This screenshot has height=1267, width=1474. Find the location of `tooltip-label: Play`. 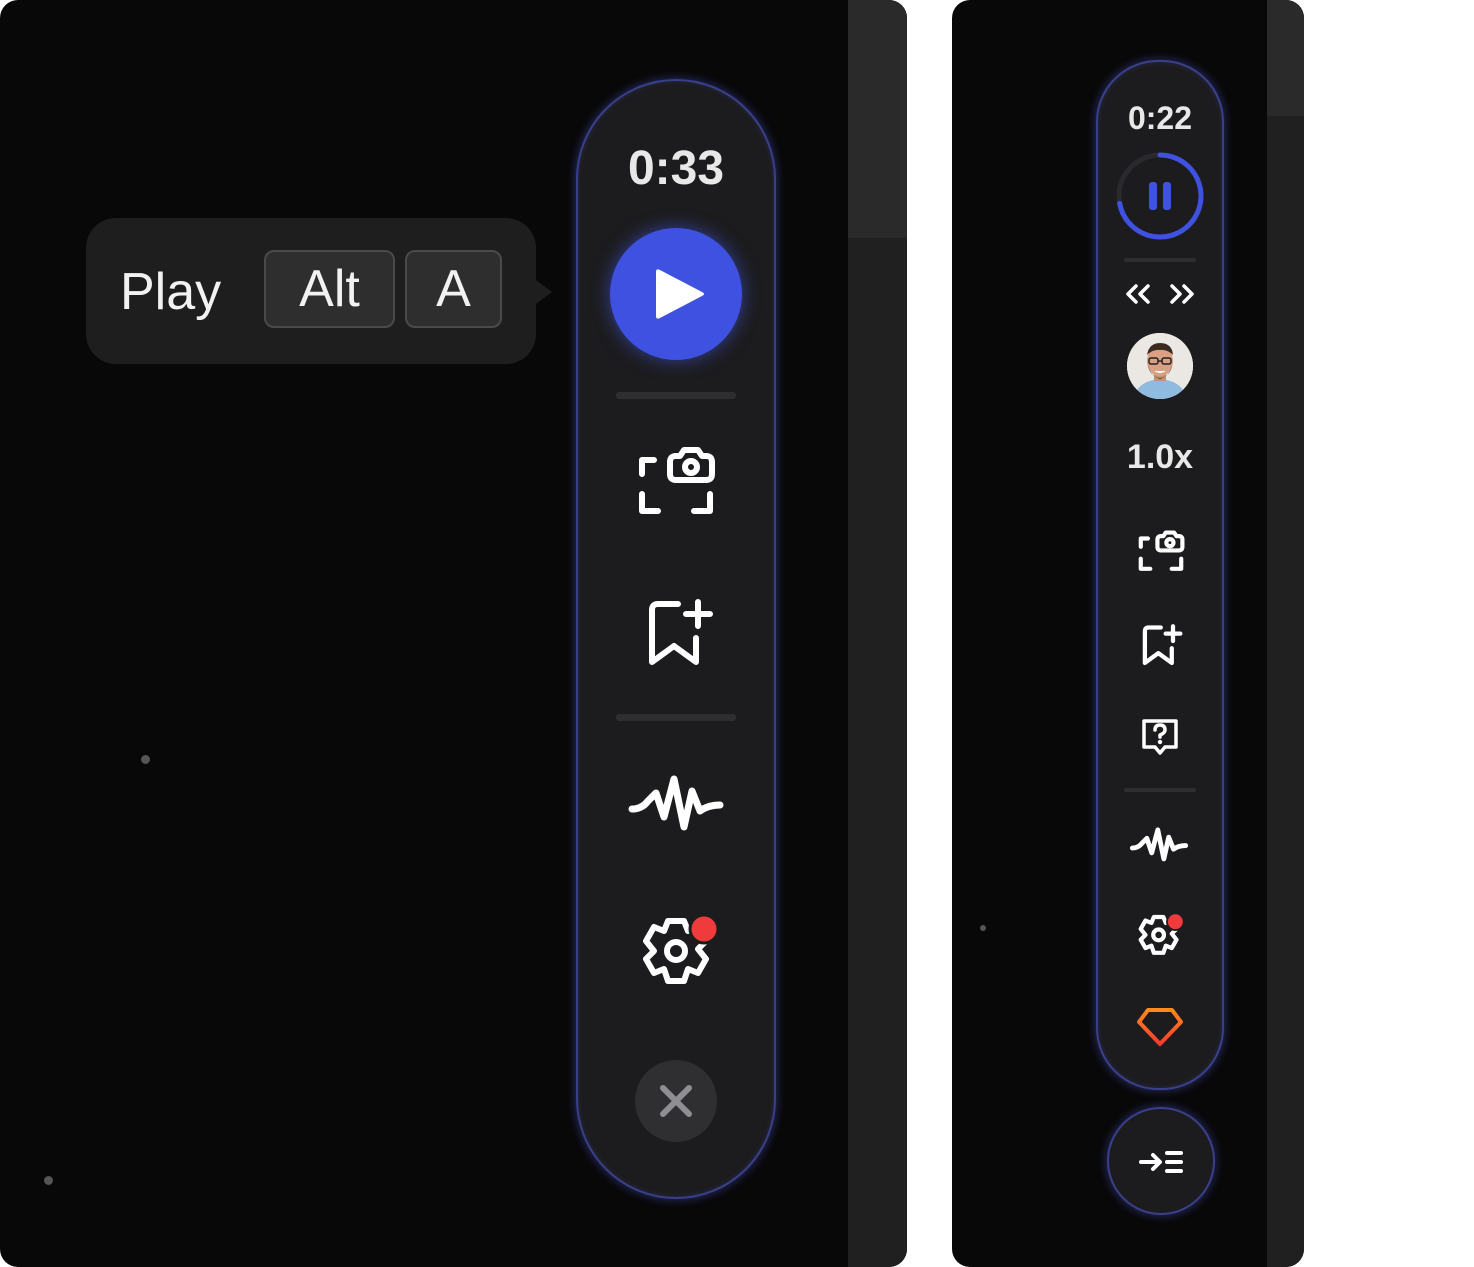

tooltip-label: Play is located at coordinates (171, 292).